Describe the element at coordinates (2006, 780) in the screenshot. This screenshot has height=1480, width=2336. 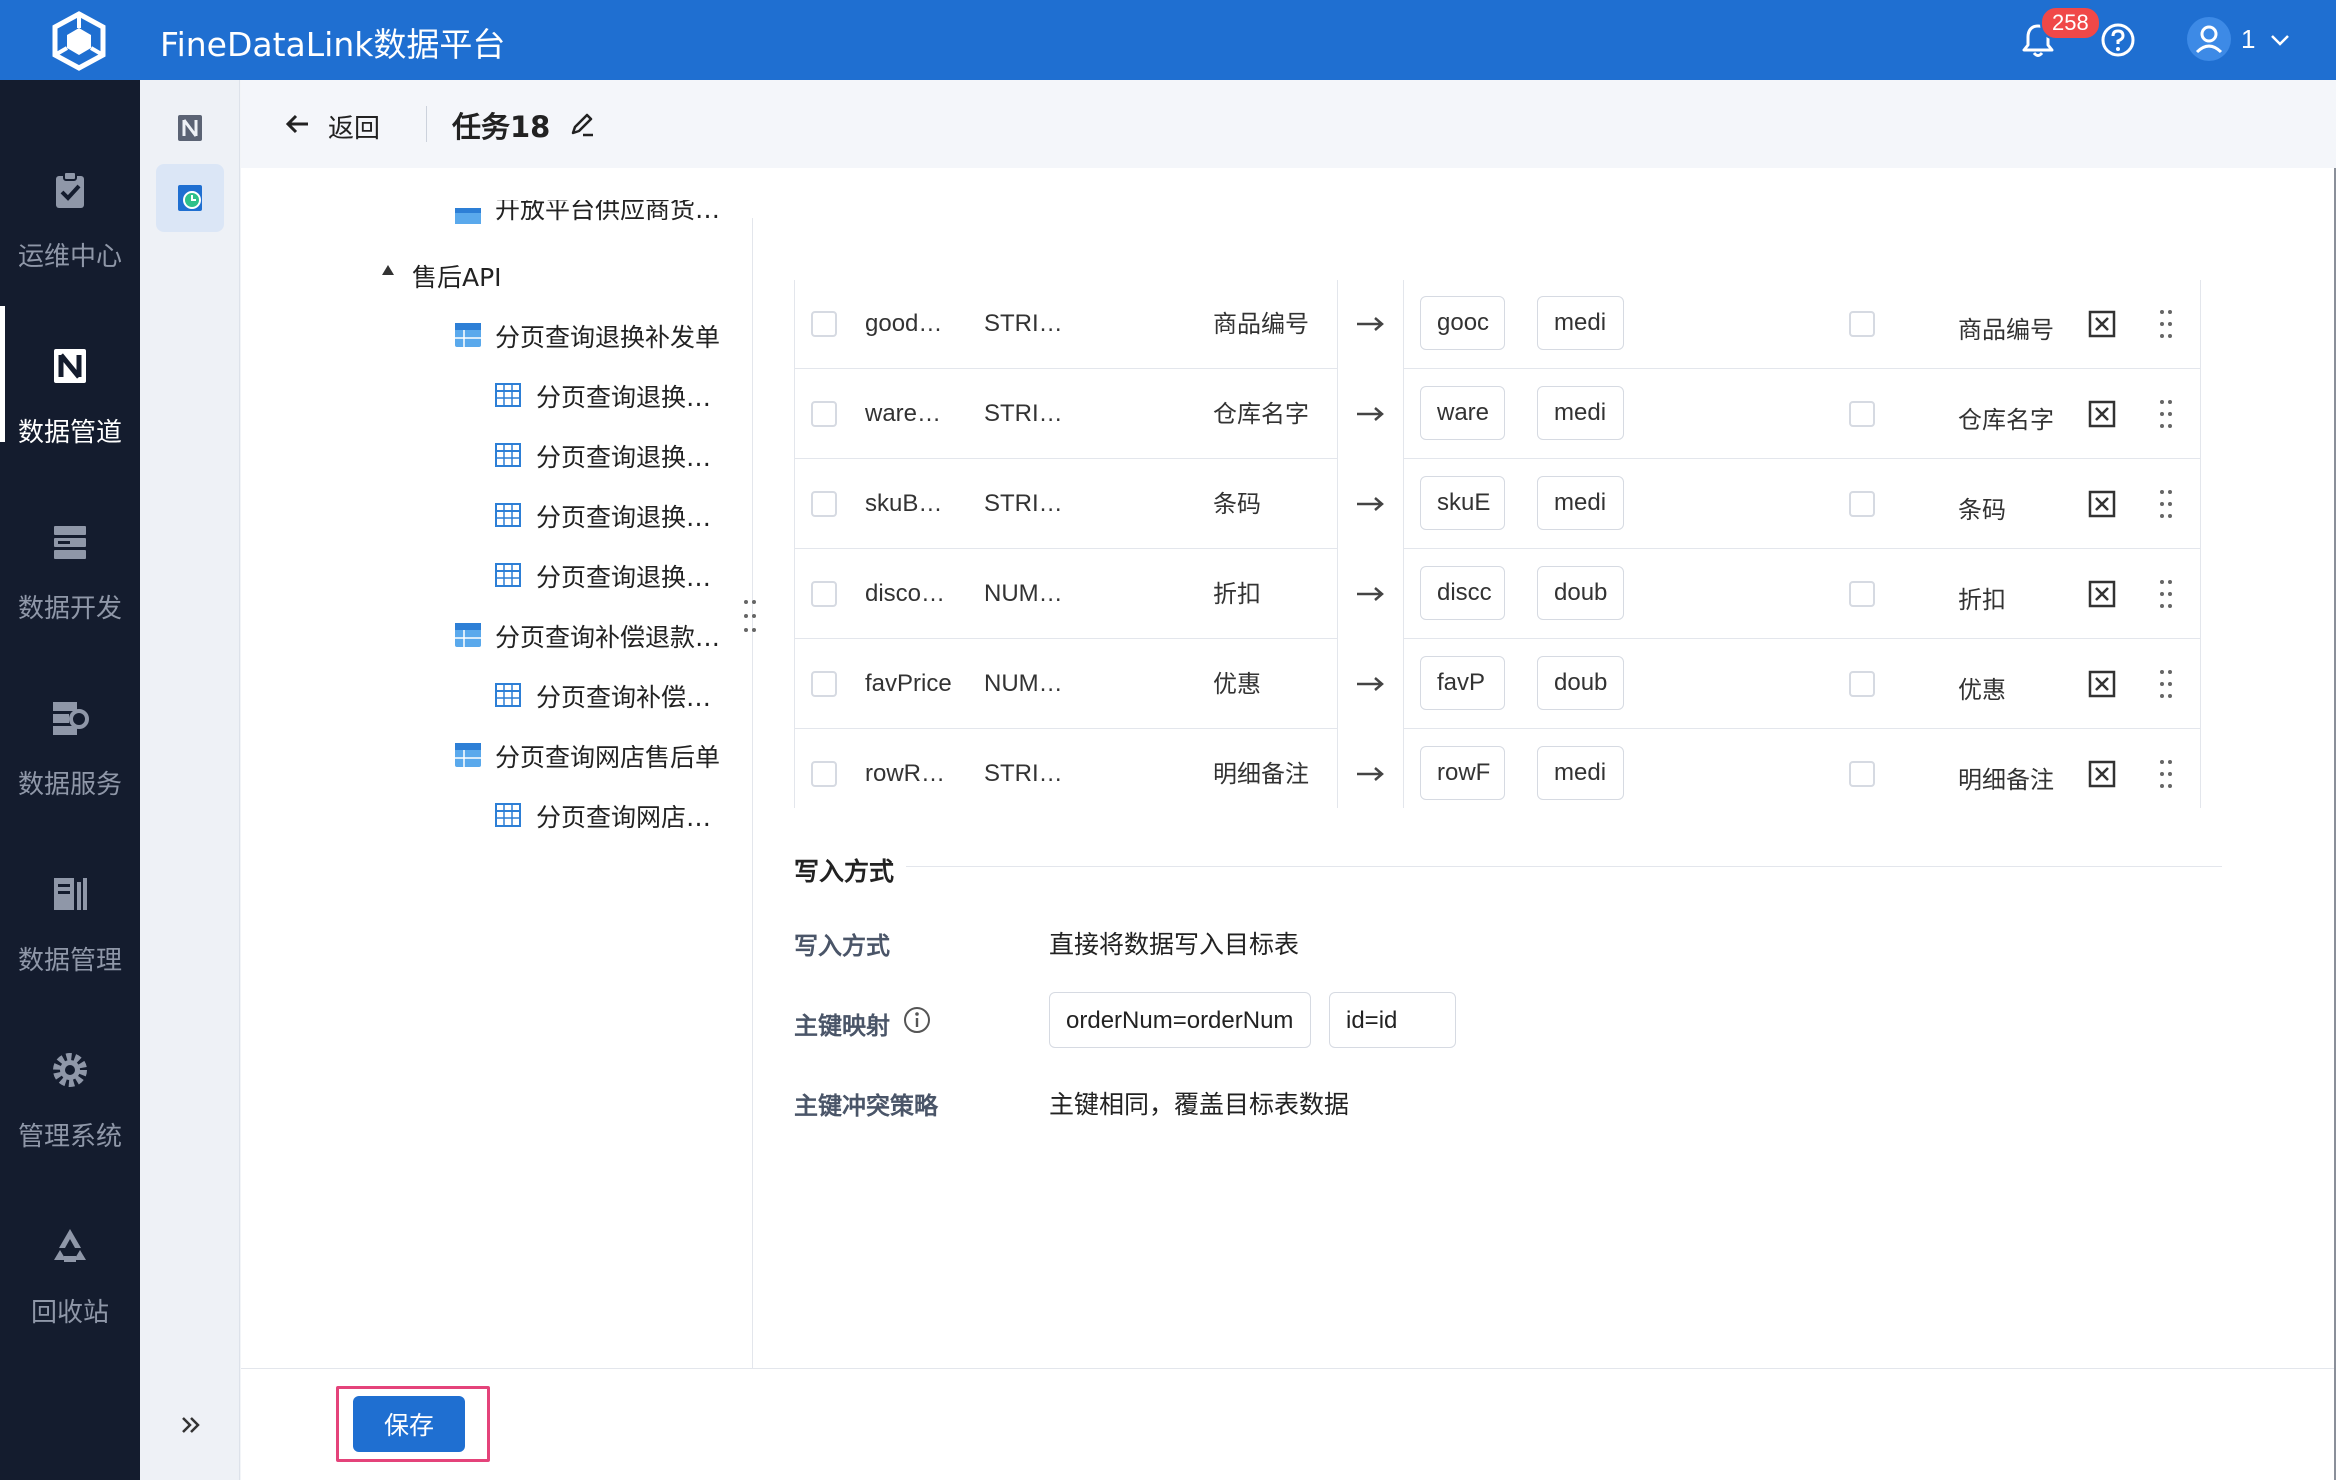
I see `target-field-comment: 明细备注` at that location.